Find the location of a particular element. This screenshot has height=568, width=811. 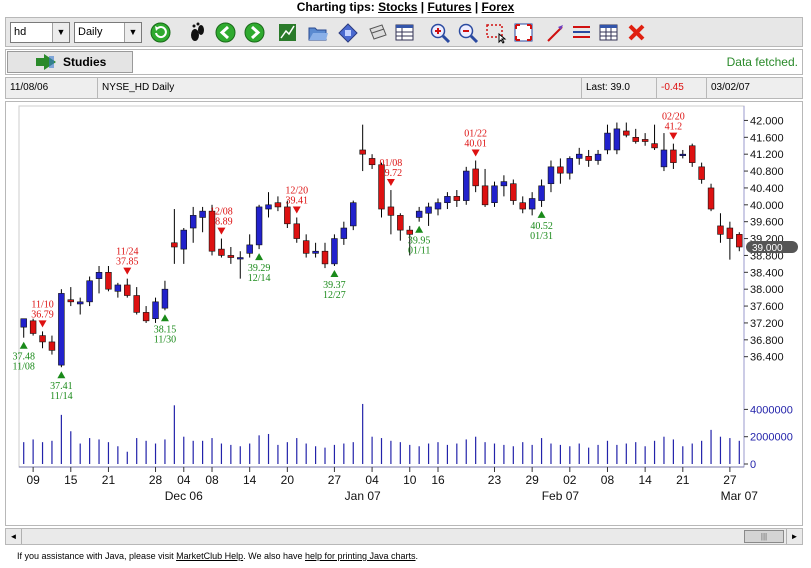

period-select: Daily ▼ is located at coordinates (108, 32).